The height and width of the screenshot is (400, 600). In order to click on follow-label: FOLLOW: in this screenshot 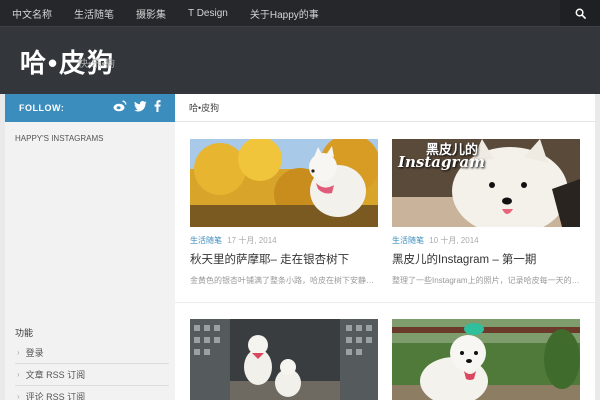, I will do `click(42, 108)`.